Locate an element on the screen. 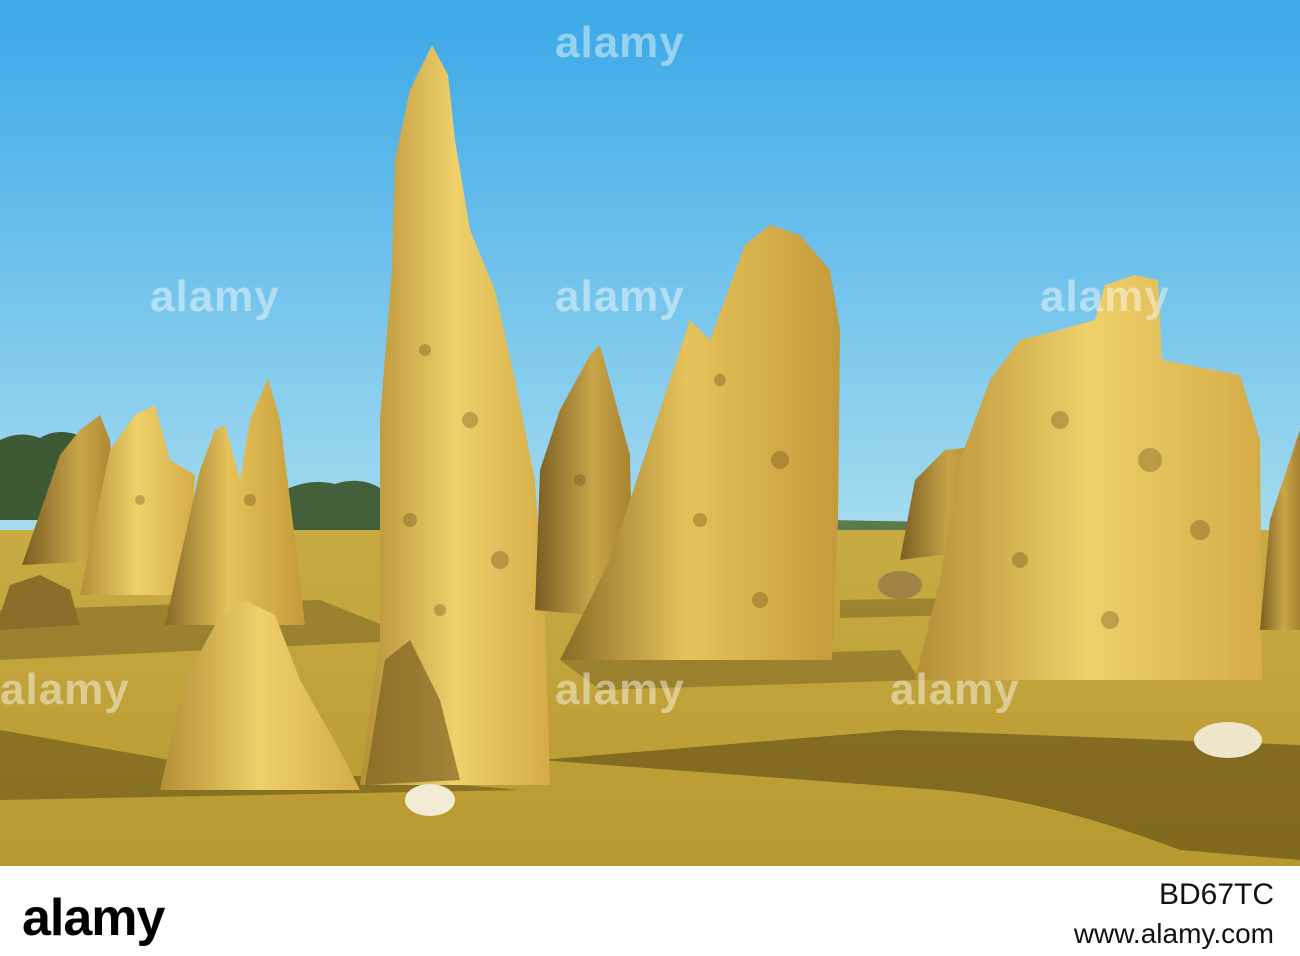 Image resolution: width=1300 pixels, height=956 pixels. footer-meta: BD67TC www.alamy.com is located at coordinates (1174, 914).